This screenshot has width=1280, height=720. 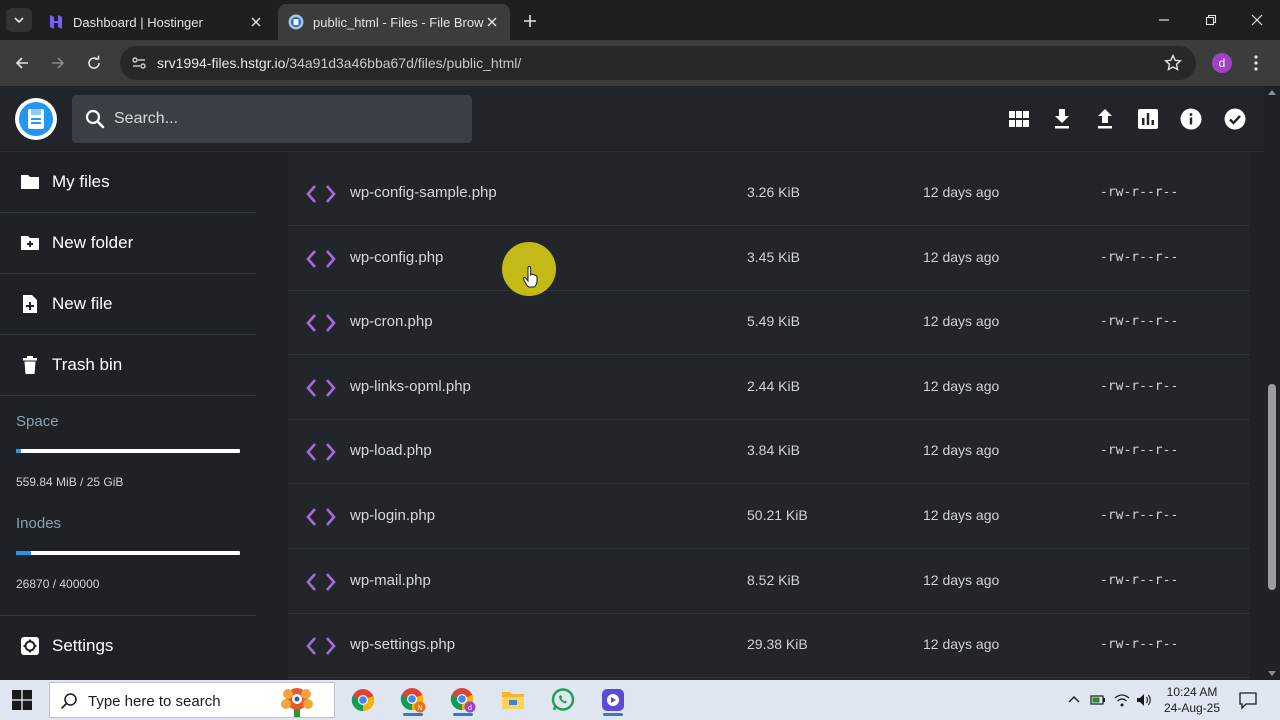 What do you see at coordinates (82, 303) in the screenshot?
I see `sidebar-item-label: New file` at bounding box center [82, 303].